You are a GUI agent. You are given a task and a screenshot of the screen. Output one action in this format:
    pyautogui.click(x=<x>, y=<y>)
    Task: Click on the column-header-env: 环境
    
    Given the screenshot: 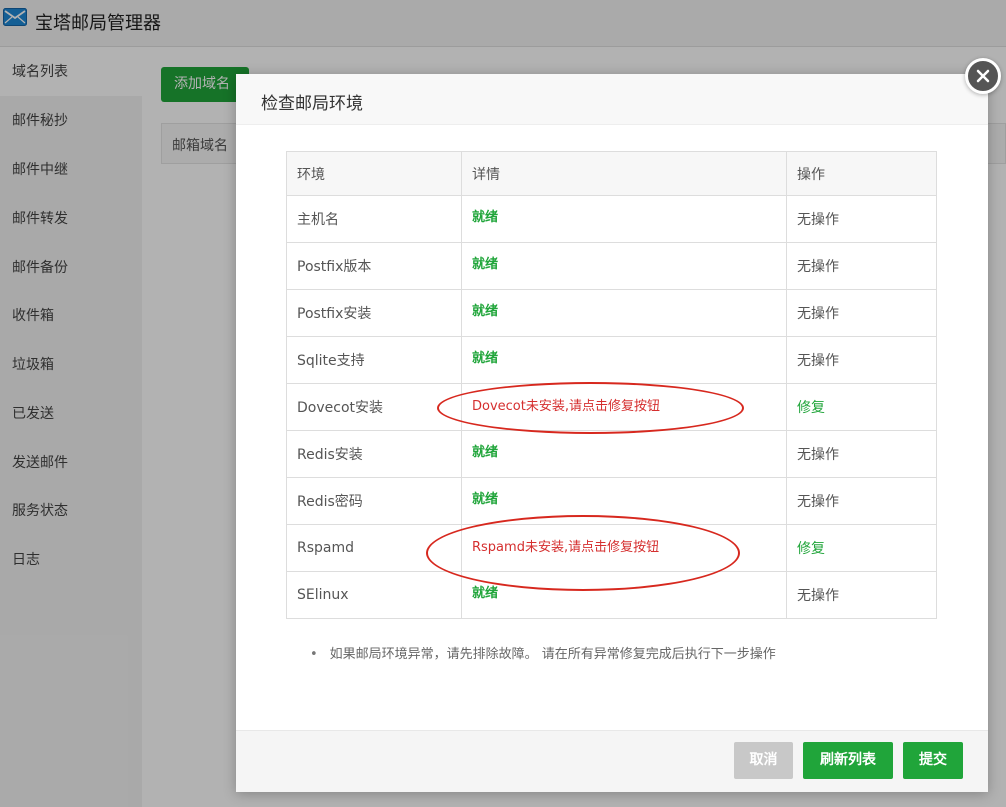 What is the action you would take?
    pyautogui.click(x=374, y=173)
    